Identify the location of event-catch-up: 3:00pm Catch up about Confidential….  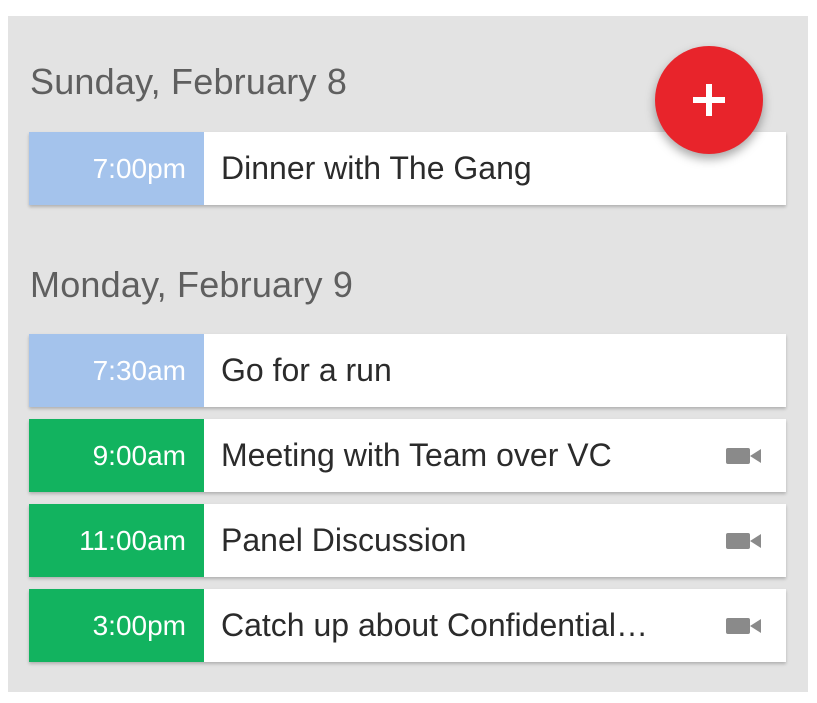
(407, 625).